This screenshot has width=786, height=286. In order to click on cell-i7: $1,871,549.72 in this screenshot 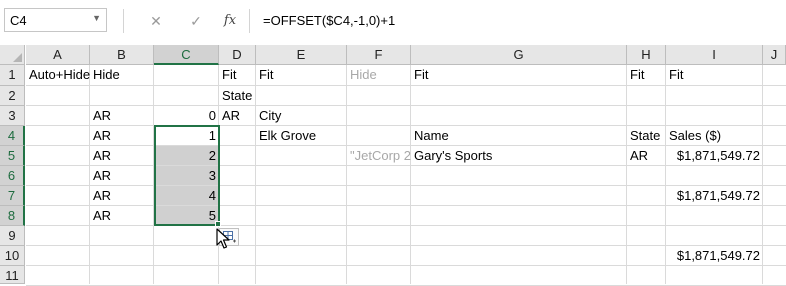, I will do `click(714, 196)`.